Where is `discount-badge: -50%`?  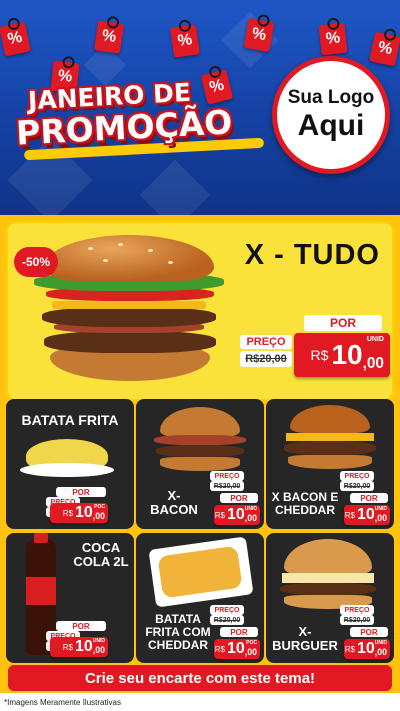
discount-badge: -50% is located at coordinates (36, 262).